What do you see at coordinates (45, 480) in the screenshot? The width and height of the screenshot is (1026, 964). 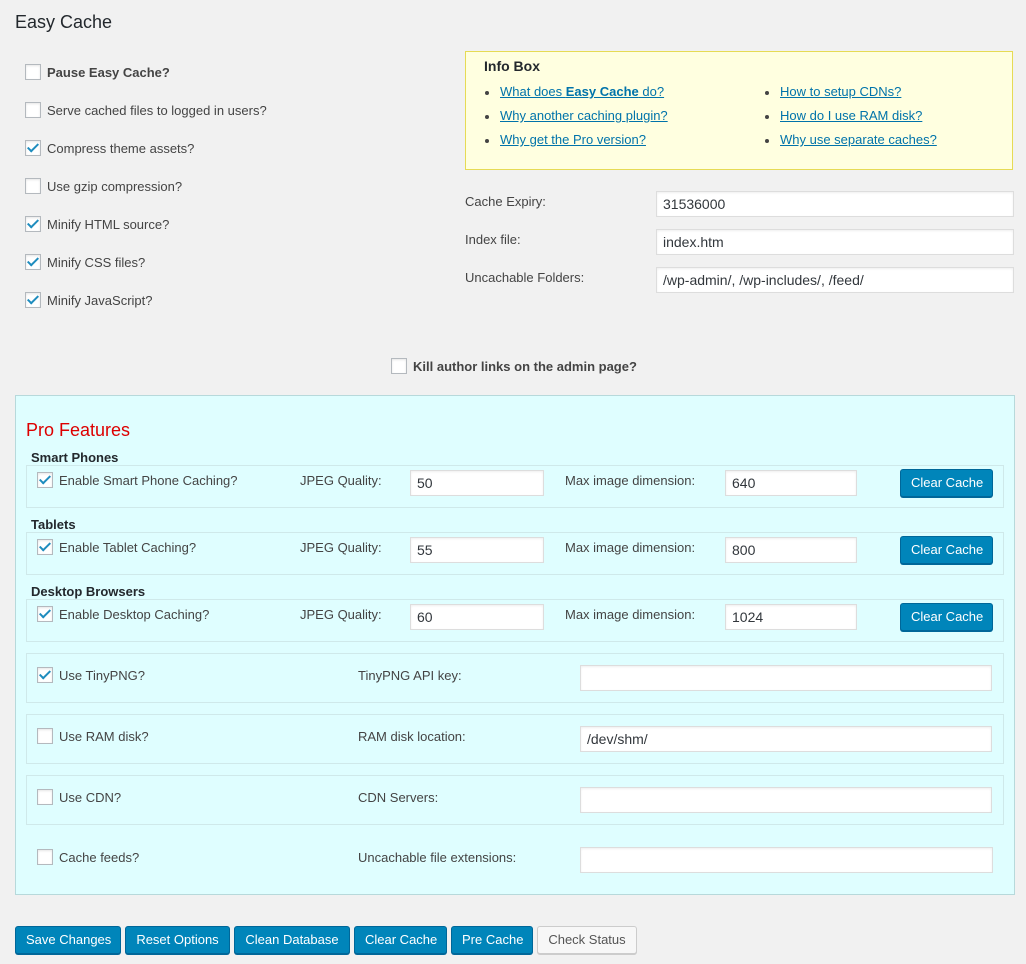 I see `smart-phone-caching-checkbox` at bounding box center [45, 480].